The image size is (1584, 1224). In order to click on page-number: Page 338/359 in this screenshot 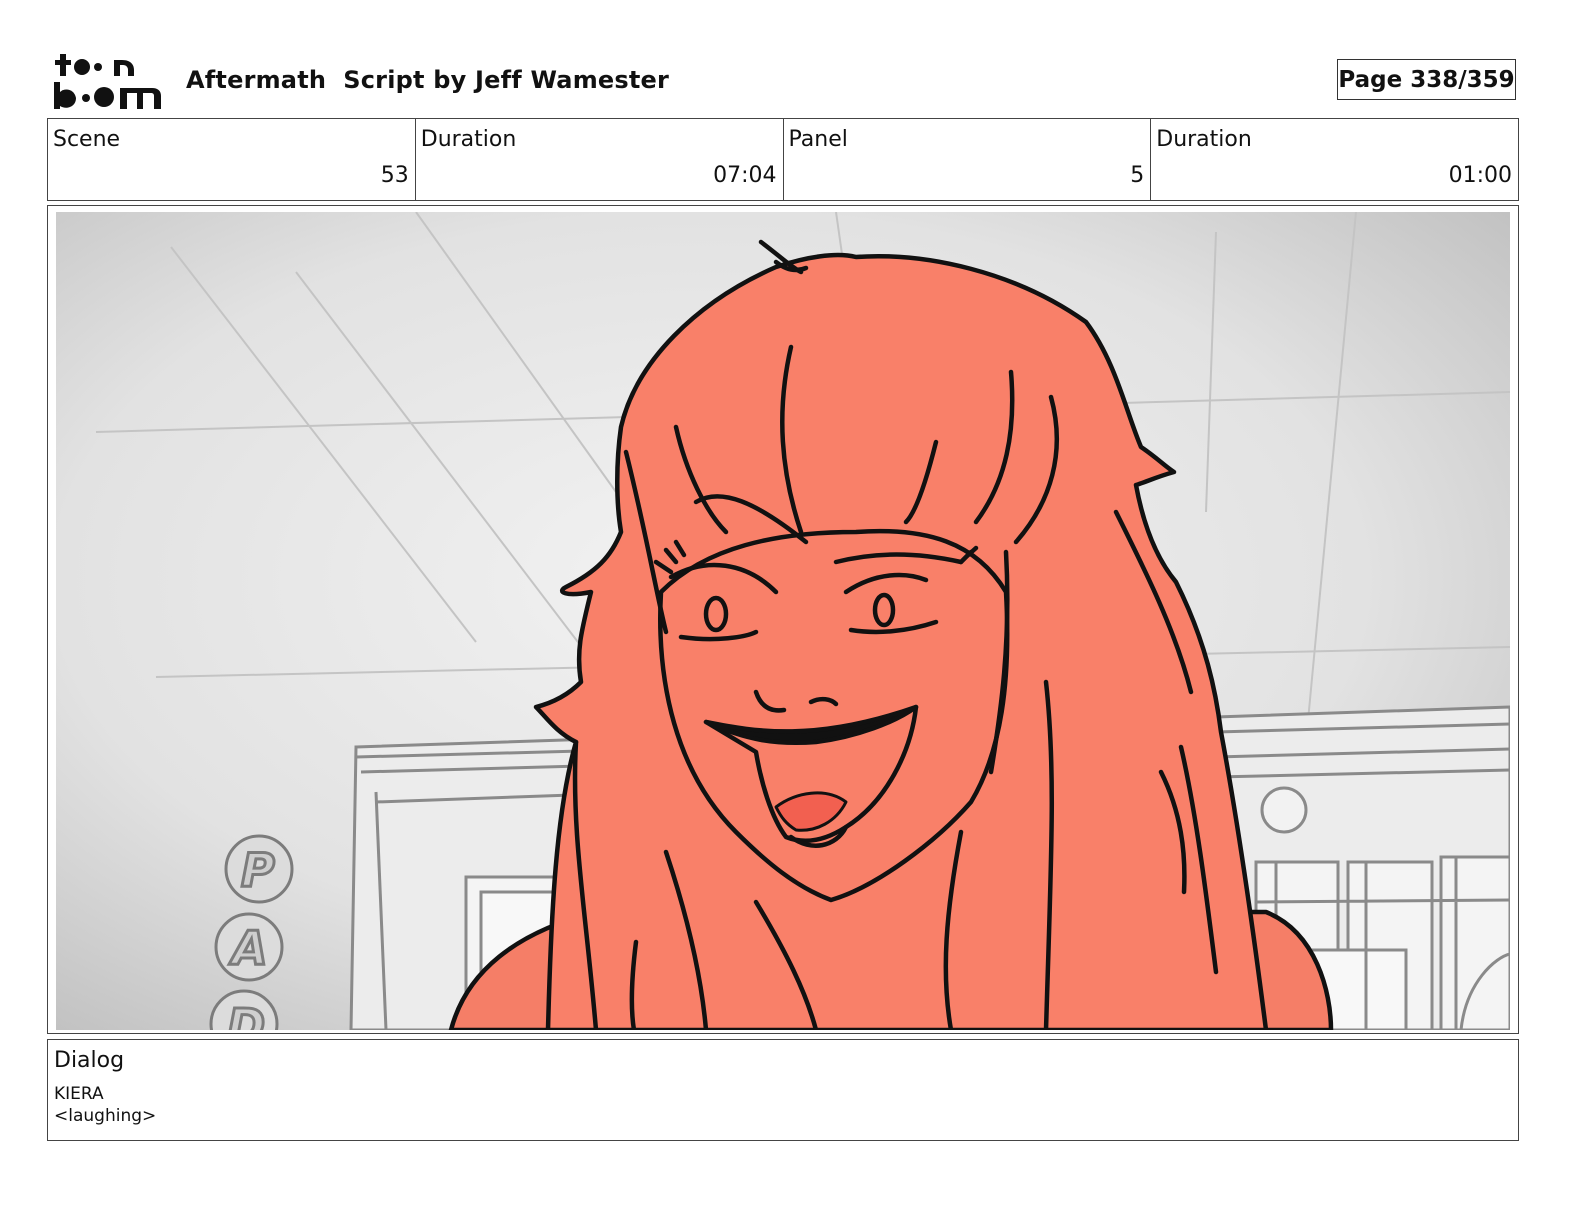, I will do `click(1426, 79)`.